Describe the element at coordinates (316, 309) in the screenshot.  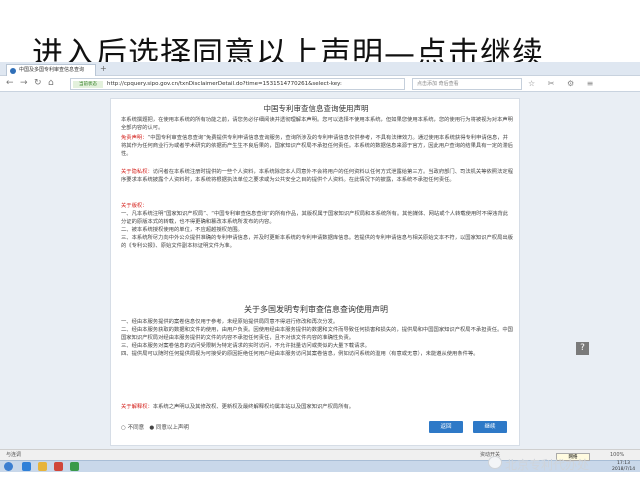
I see `multinational-title: 关于多国发明专利审查信息查询使用声明` at that location.